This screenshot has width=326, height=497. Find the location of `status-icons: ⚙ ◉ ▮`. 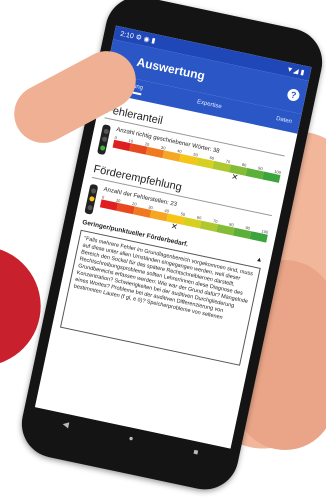

status-icons: ⚙ ◉ ▮ is located at coordinates (145, 40).